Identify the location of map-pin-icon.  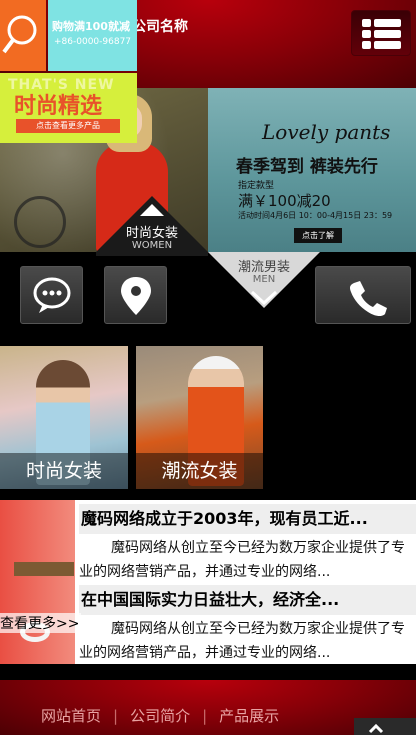
(136, 296).